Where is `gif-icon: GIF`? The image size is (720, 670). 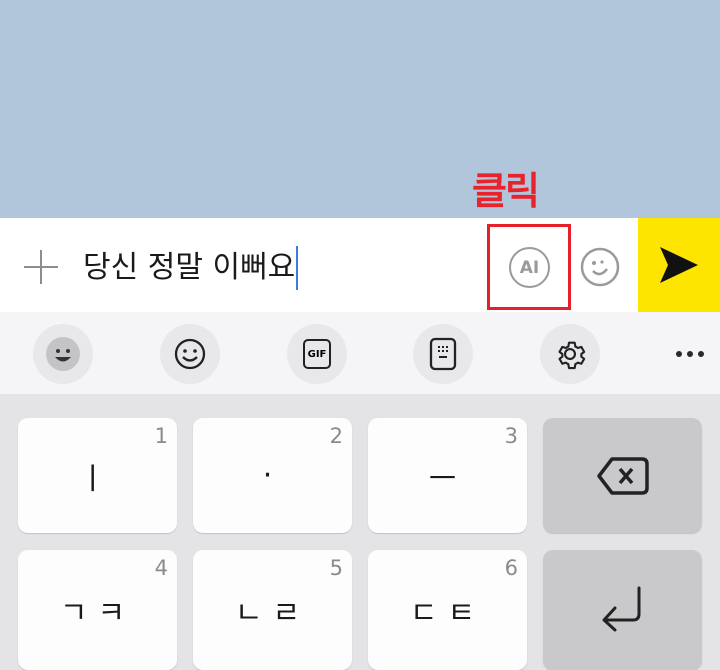 gif-icon: GIF is located at coordinates (317, 354).